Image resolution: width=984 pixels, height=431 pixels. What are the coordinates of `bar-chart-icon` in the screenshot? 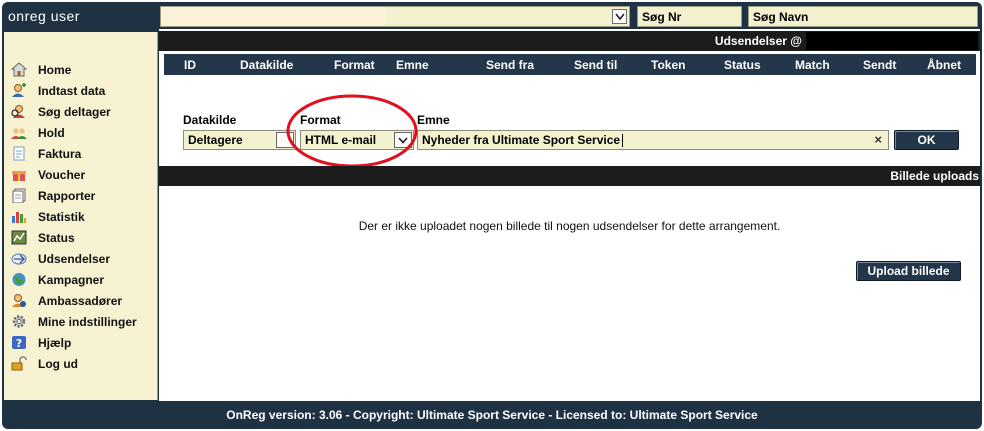 It's located at (19, 217).